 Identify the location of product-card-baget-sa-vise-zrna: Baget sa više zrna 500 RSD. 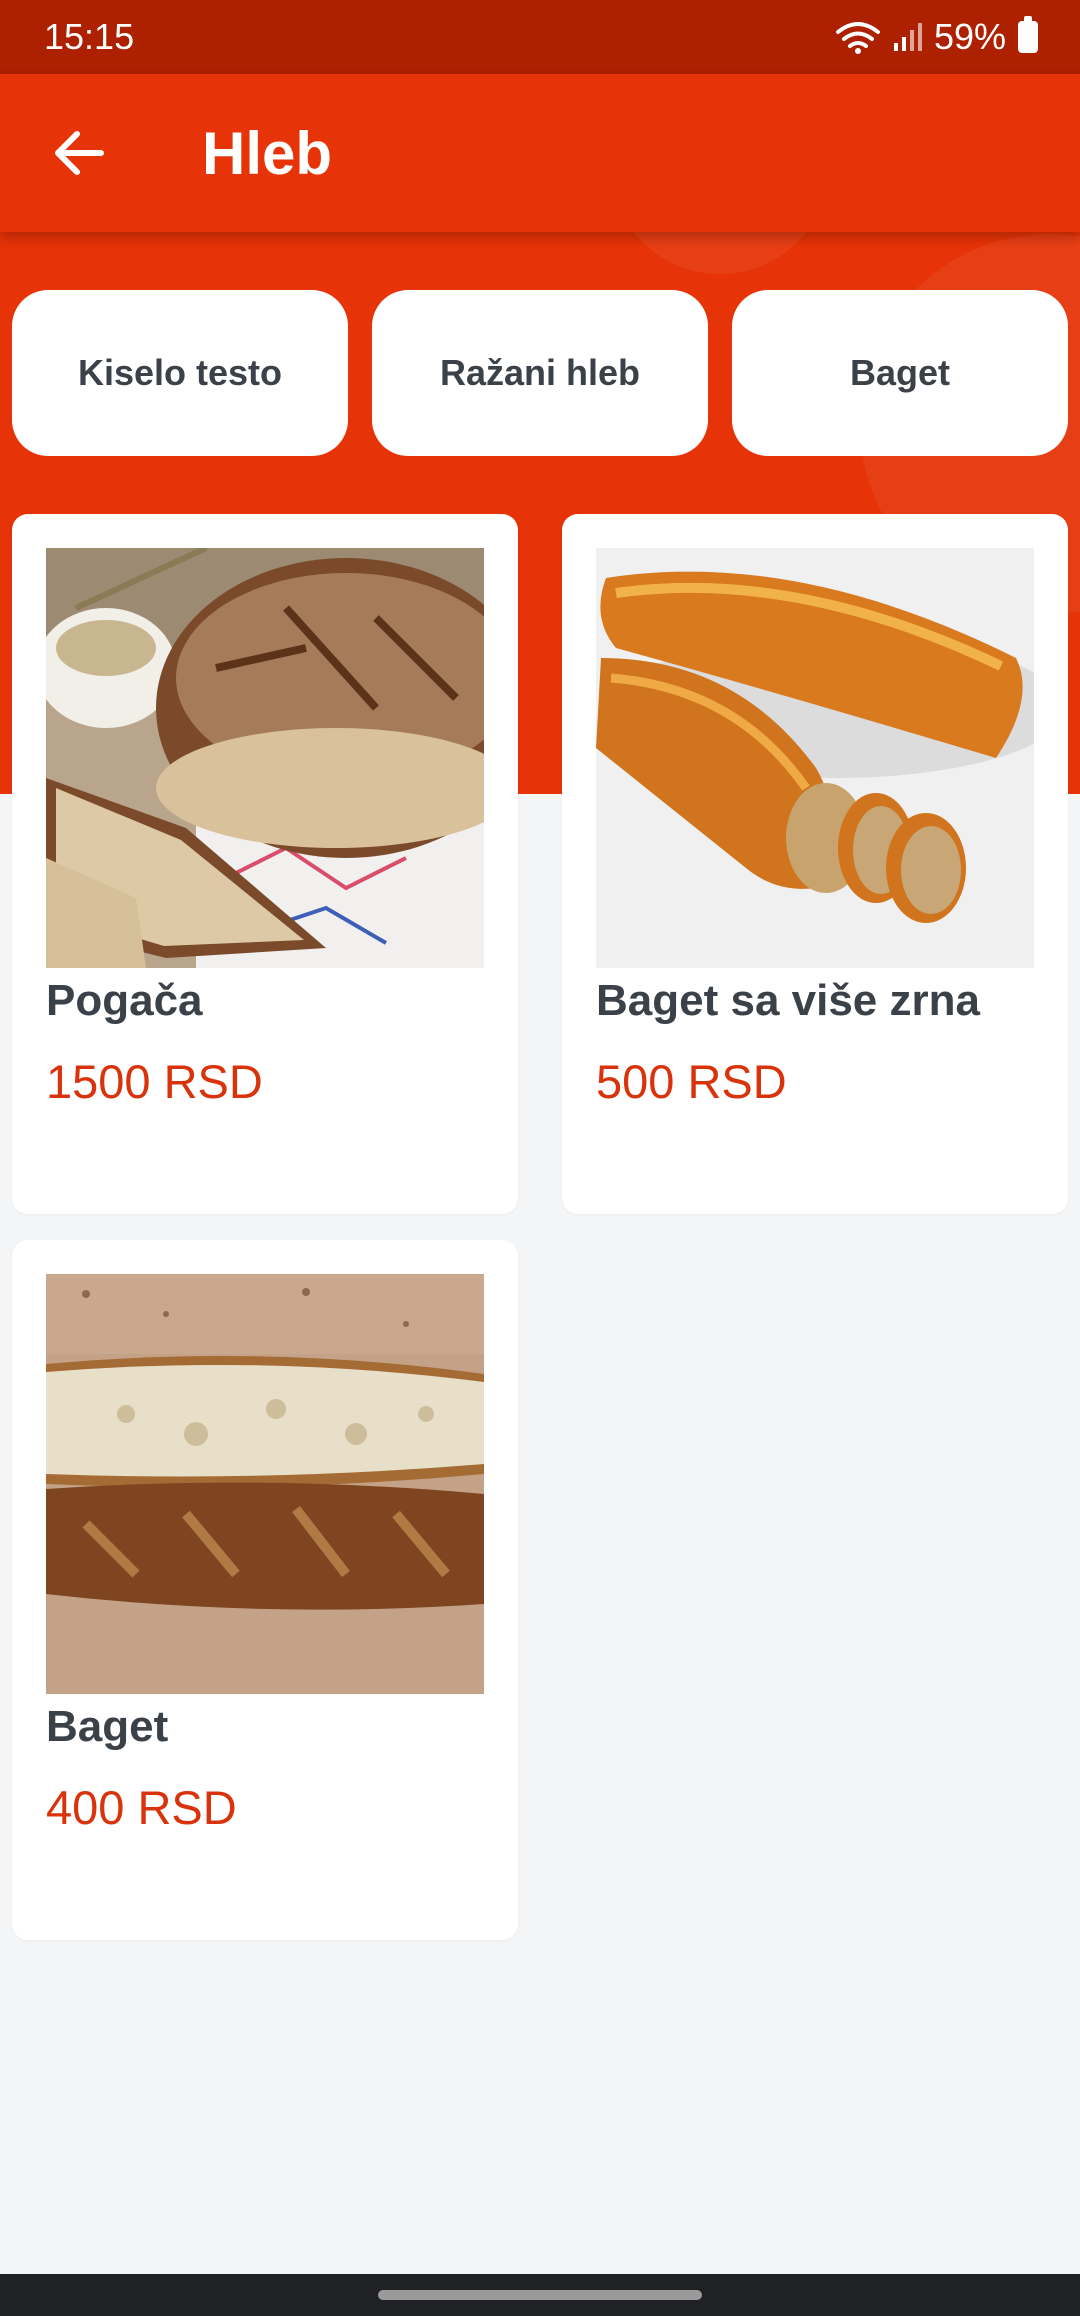
(815, 864).